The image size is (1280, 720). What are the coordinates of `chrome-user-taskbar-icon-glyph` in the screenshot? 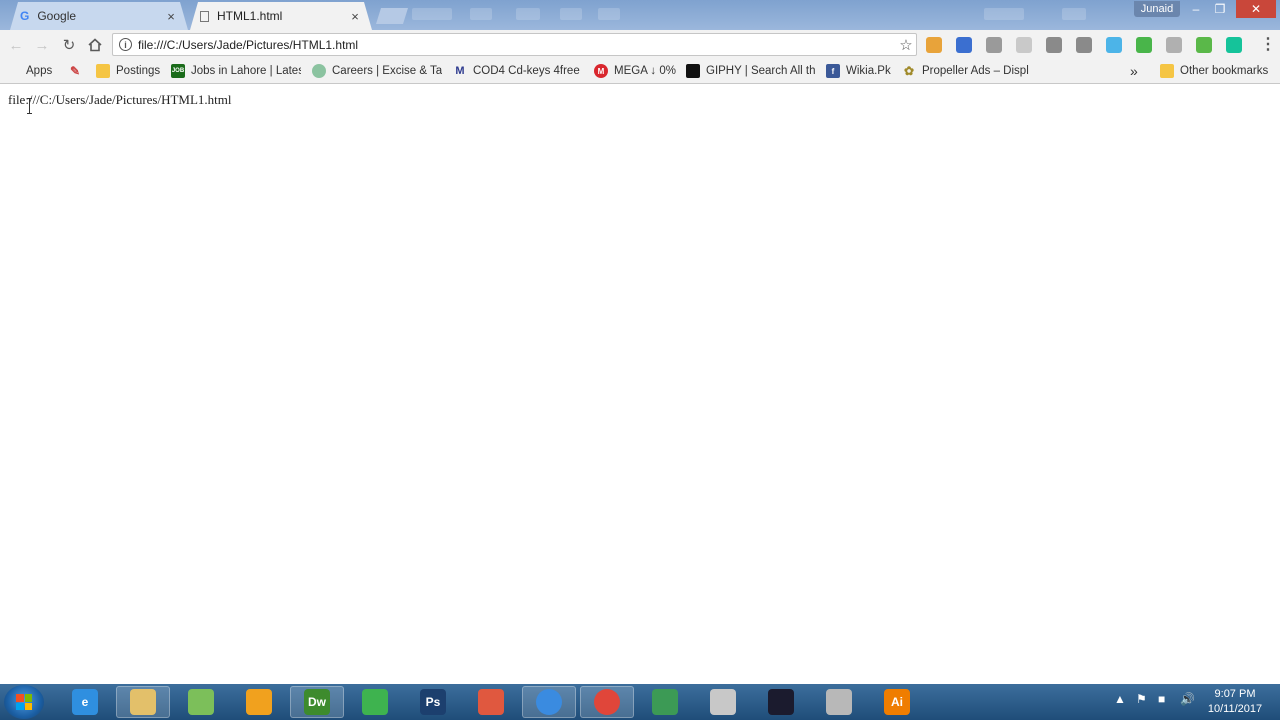 It's located at (549, 702).